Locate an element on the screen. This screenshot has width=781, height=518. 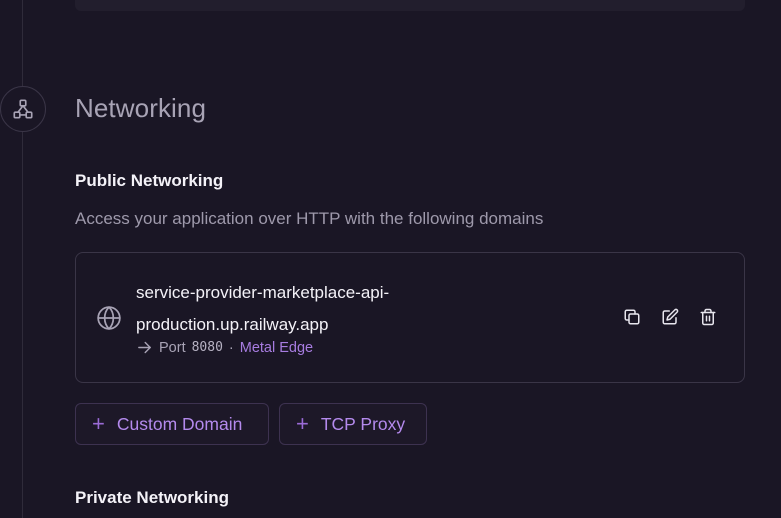
timeline-line is located at coordinates (22, 259).